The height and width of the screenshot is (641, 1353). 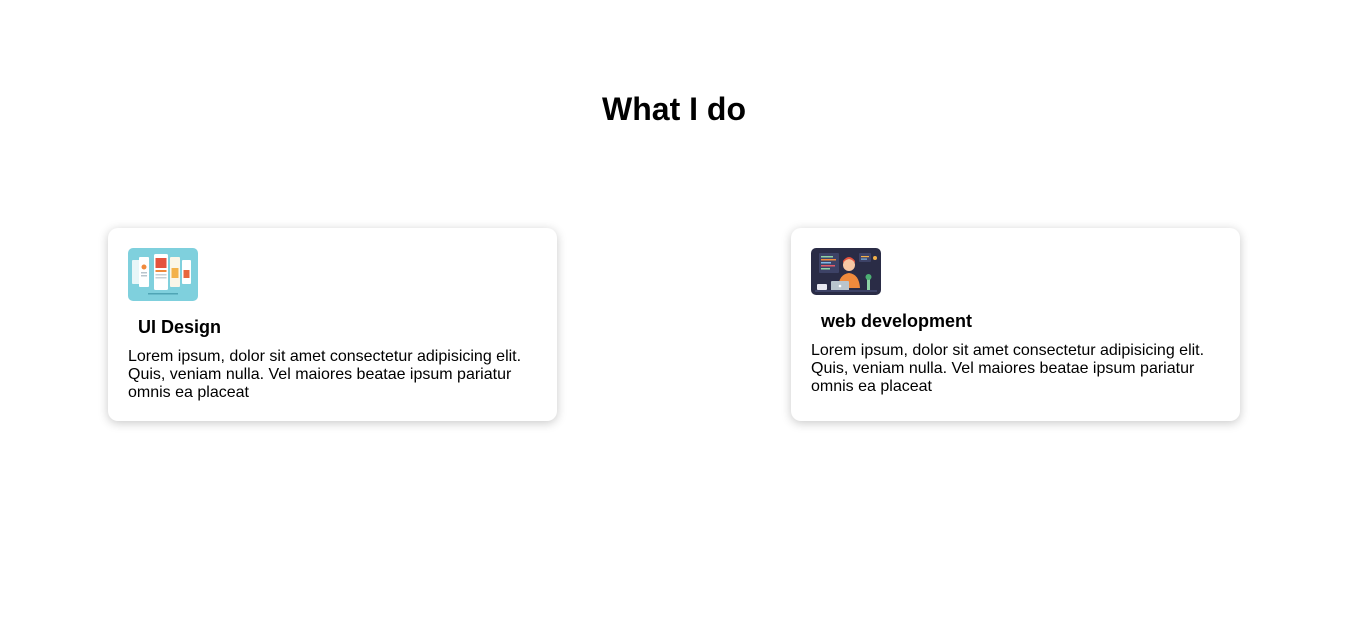 I want to click on section-title: What I do, so click(x=674, y=109).